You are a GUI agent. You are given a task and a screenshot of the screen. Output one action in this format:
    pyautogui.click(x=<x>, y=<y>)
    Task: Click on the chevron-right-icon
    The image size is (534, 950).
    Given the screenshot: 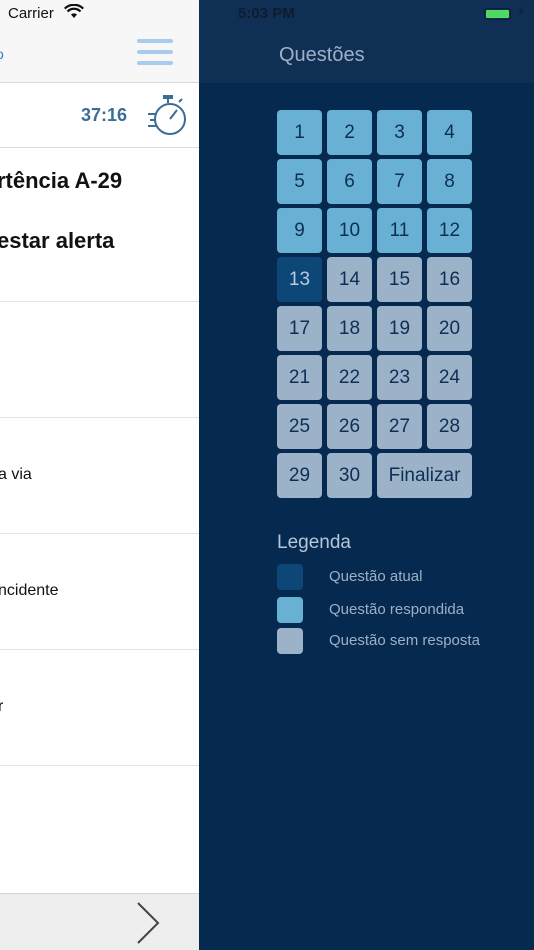 What is the action you would take?
    pyautogui.click(x=147, y=923)
    